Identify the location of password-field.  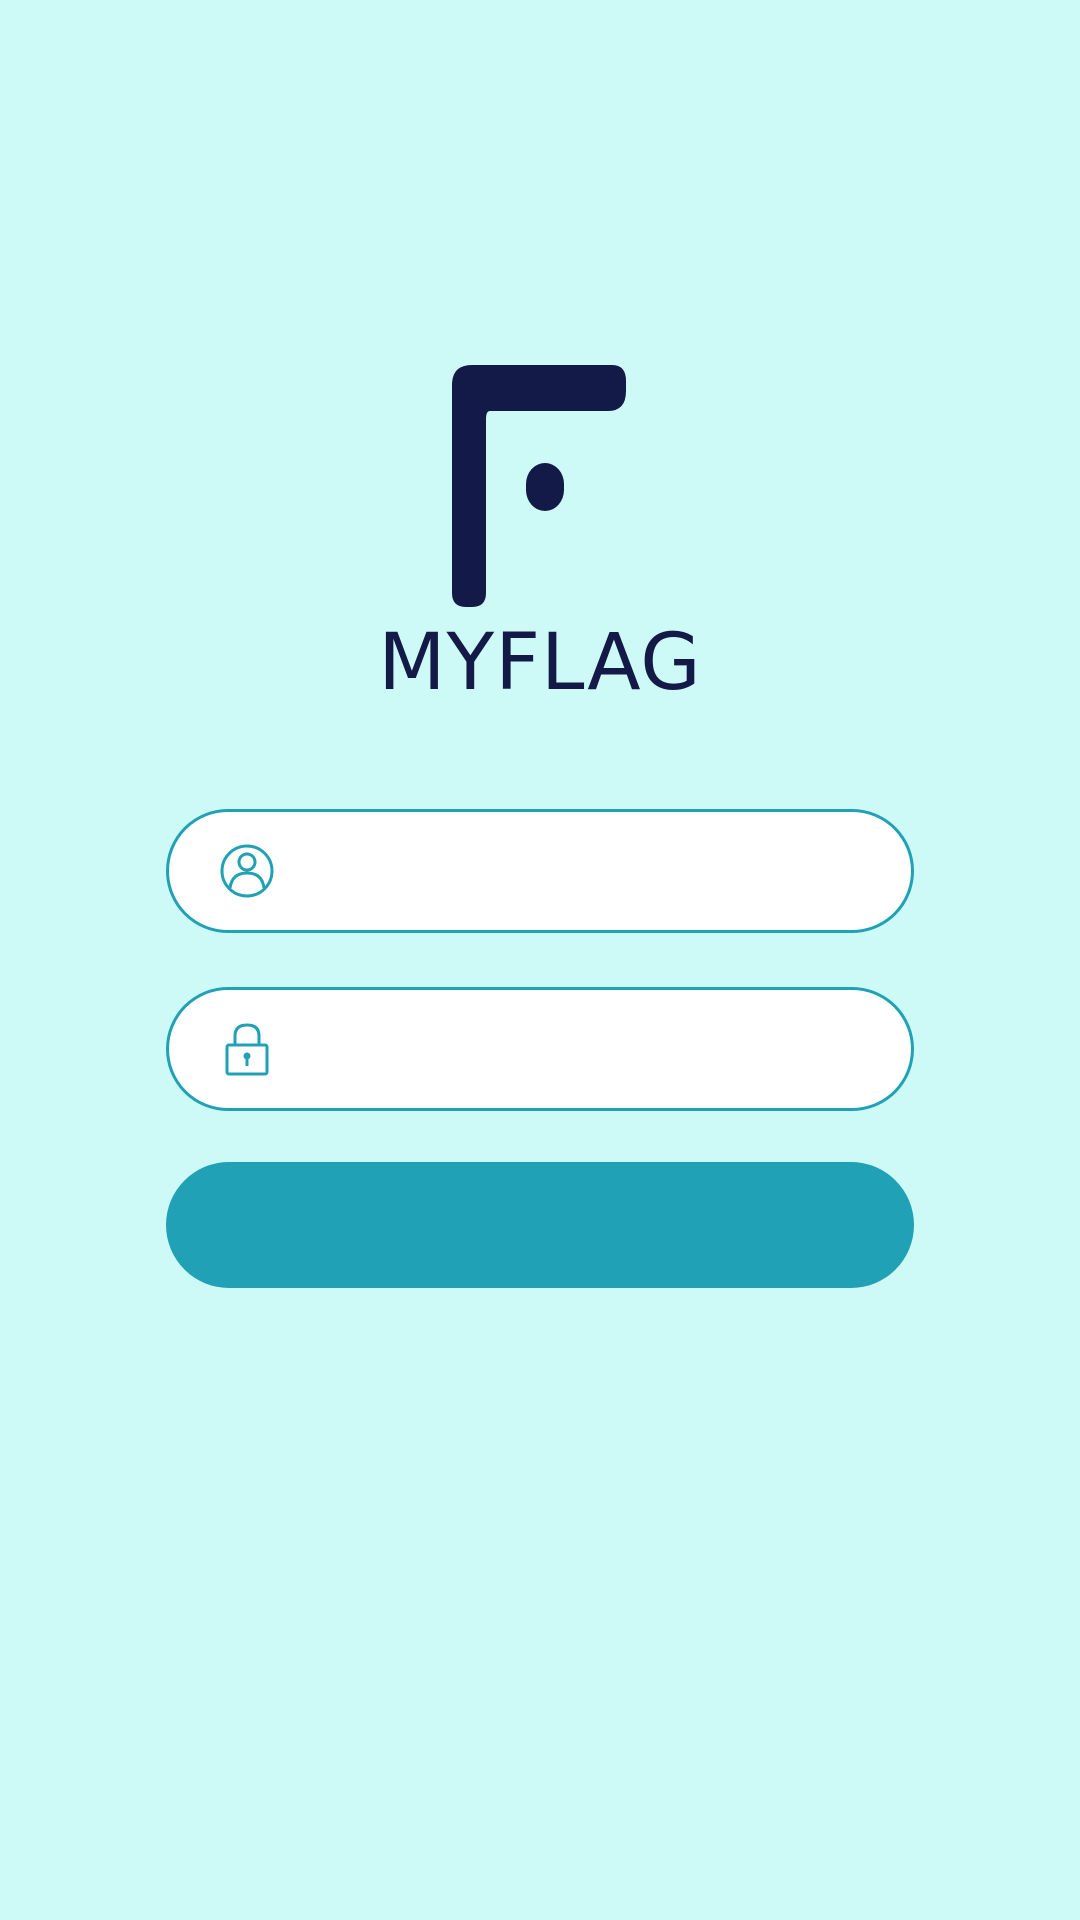
(540, 1049).